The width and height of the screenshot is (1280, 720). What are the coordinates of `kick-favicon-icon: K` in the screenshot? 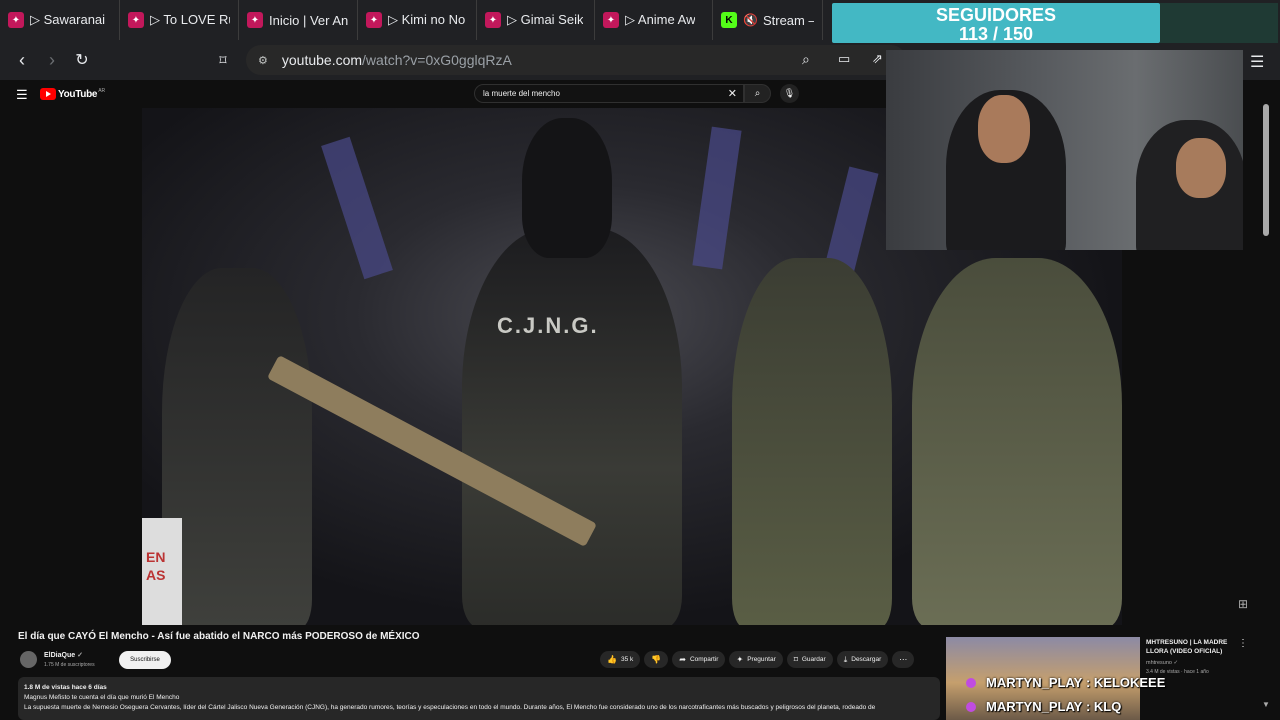 It's located at (729, 20).